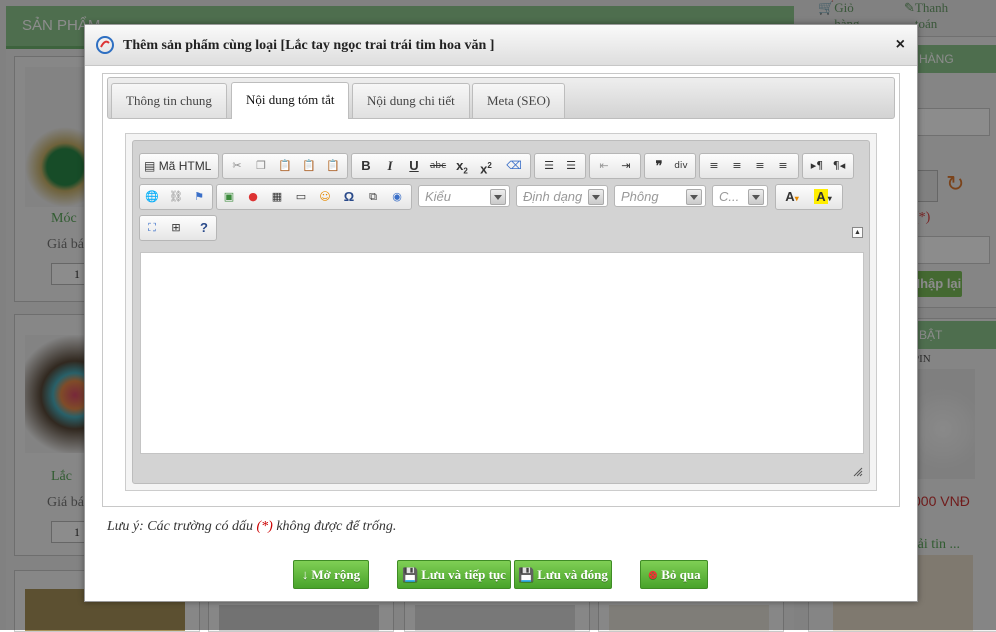 The height and width of the screenshot is (632, 996). Describe the element at coordinates (105, 45) in the screenshot. I see `app-logo-icon` at that location.